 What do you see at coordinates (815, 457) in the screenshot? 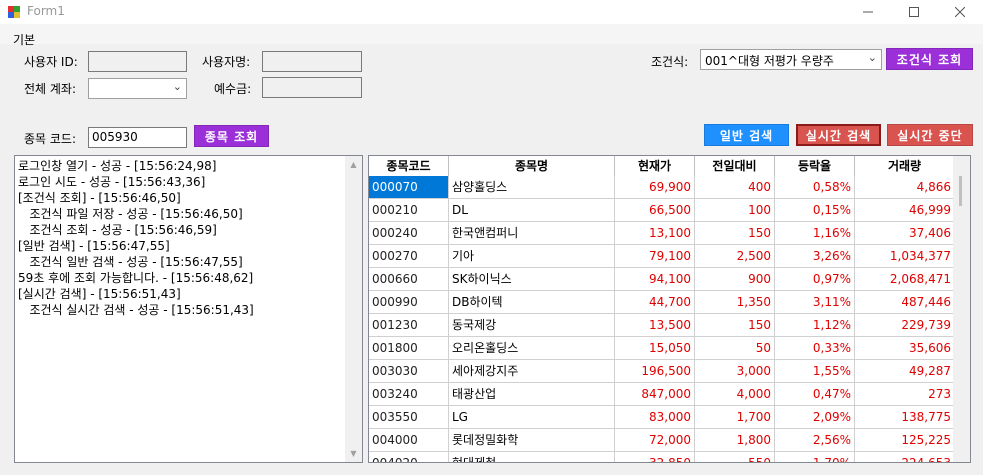
I see `table-cell: 1,70%` at bounding box center [815, 457].